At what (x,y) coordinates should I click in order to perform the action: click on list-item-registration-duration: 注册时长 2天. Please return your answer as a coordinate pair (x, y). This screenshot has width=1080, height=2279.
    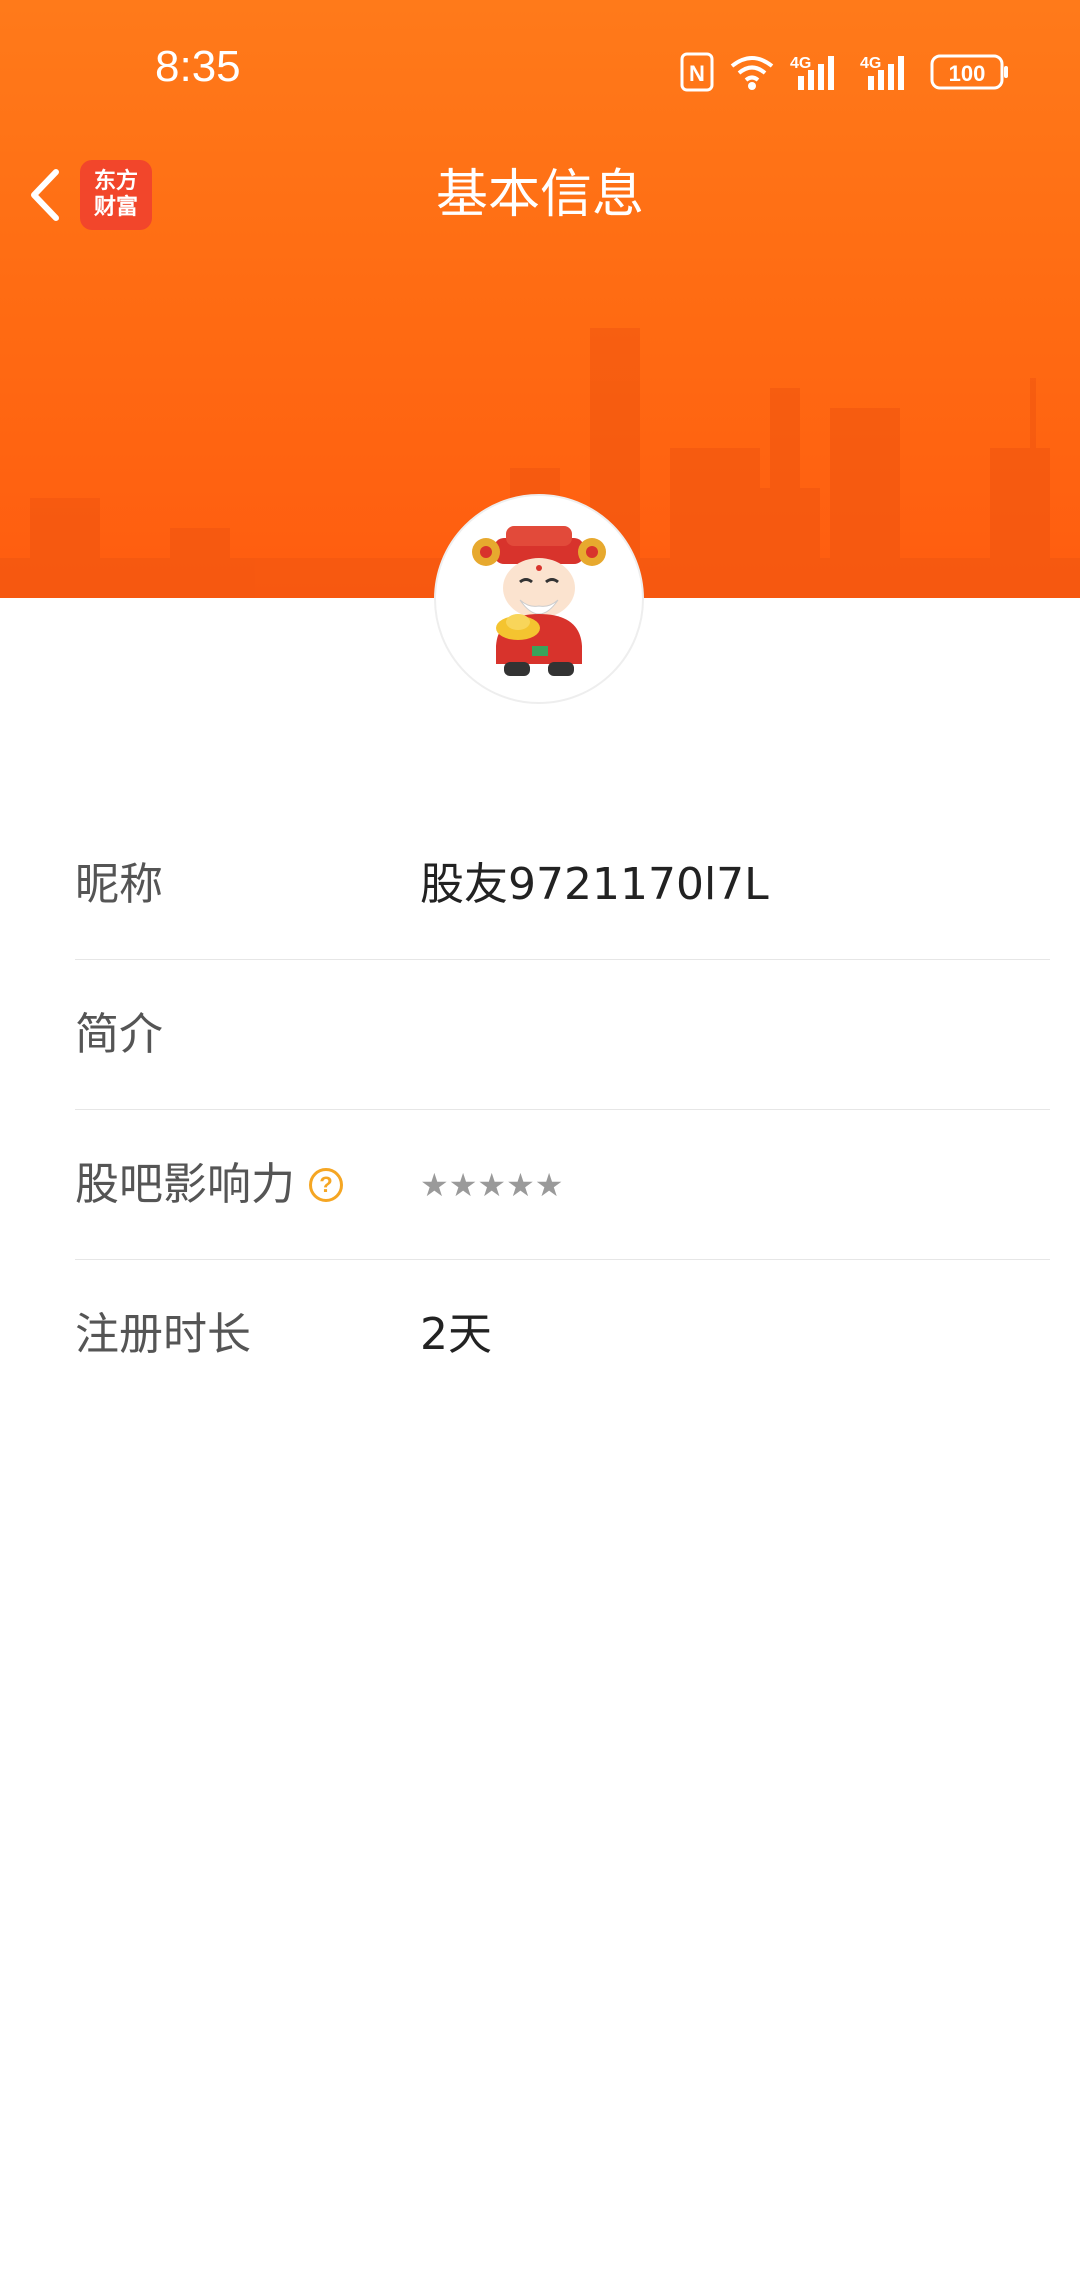
    Looking at the image, I should click on (562, 1335).